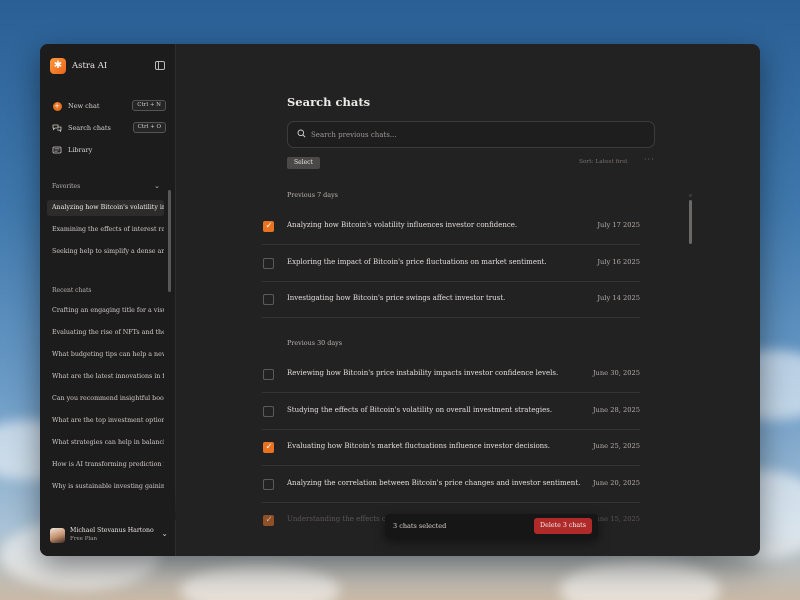 The image size is (800, 600). I want to click on brand: ✱ Astra AI, so click(78, 66).